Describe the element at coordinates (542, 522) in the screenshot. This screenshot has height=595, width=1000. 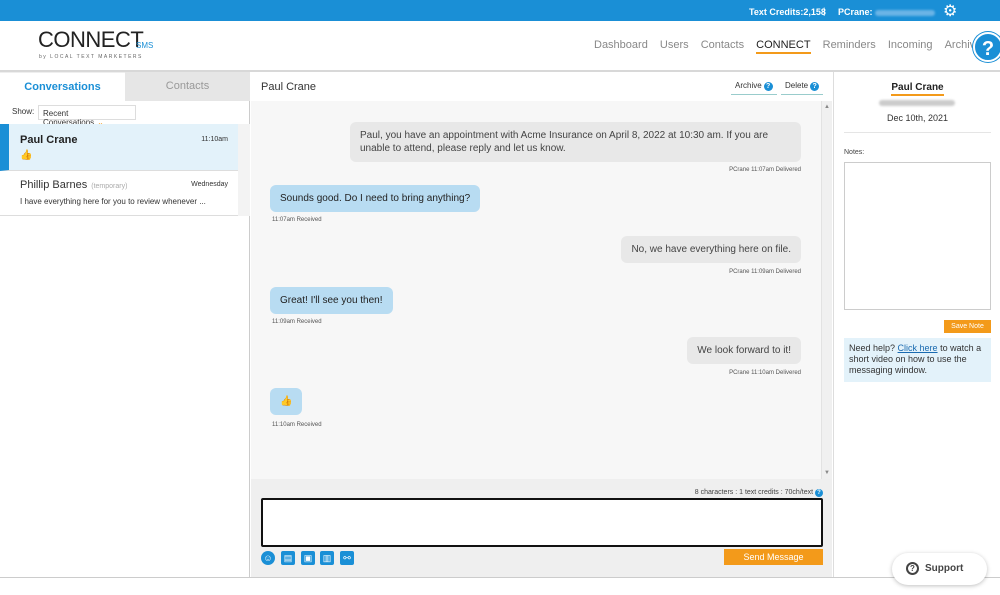
I see `message-input` at that location.